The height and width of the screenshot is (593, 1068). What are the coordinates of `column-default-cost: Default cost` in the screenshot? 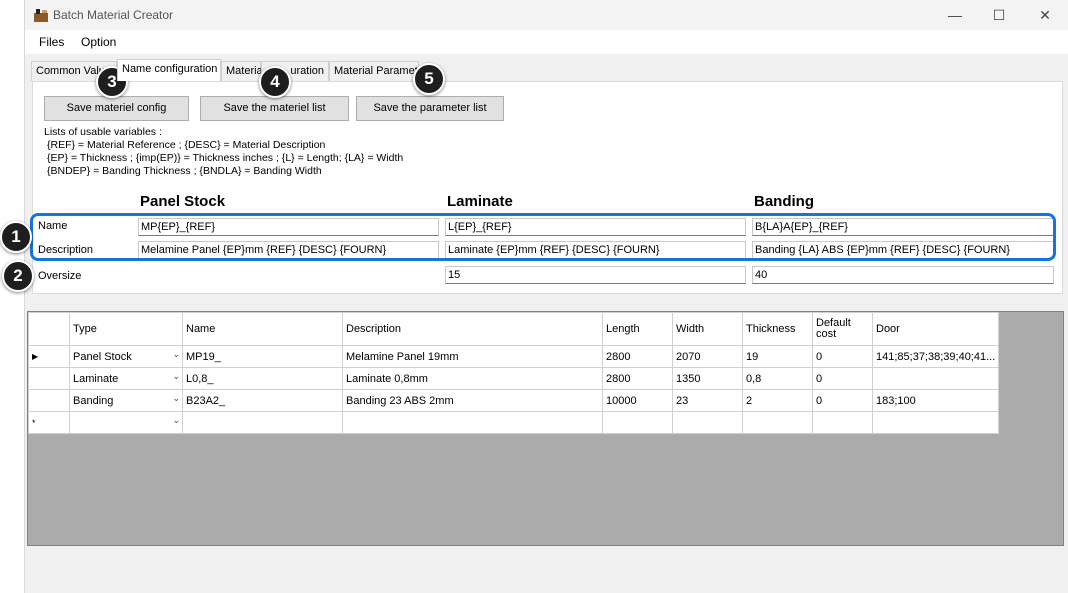 It's located at (842, 329).